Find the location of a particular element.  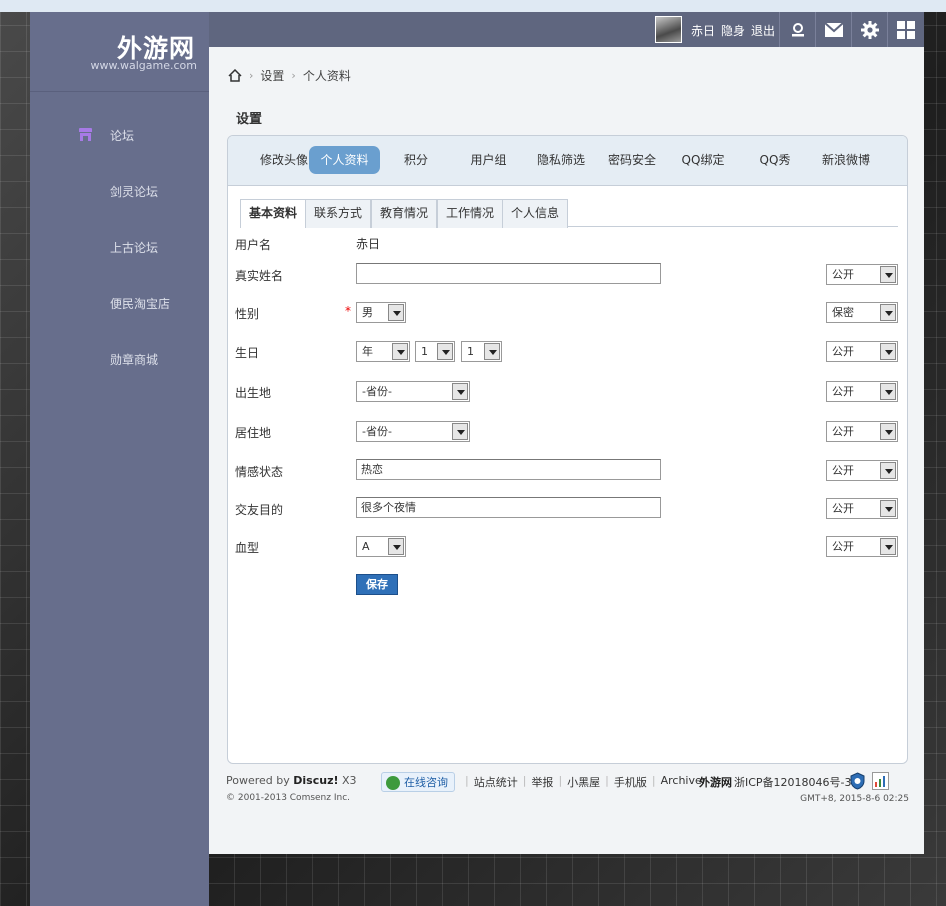

logo-url: www.walgame.com is located at coordinates (143, 65).